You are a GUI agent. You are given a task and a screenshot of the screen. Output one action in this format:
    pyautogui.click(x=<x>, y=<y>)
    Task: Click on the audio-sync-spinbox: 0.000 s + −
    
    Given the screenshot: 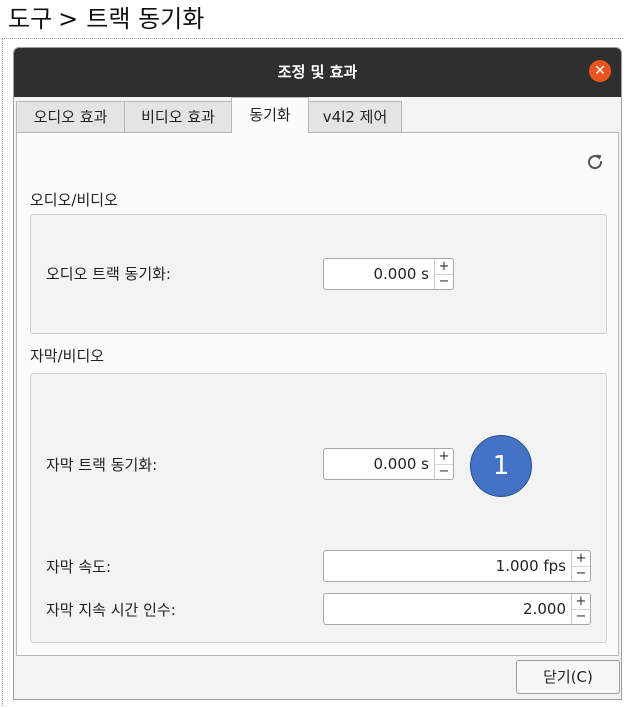 What is the action you would take?
    pyautogui.click(x=388, y=274)
    